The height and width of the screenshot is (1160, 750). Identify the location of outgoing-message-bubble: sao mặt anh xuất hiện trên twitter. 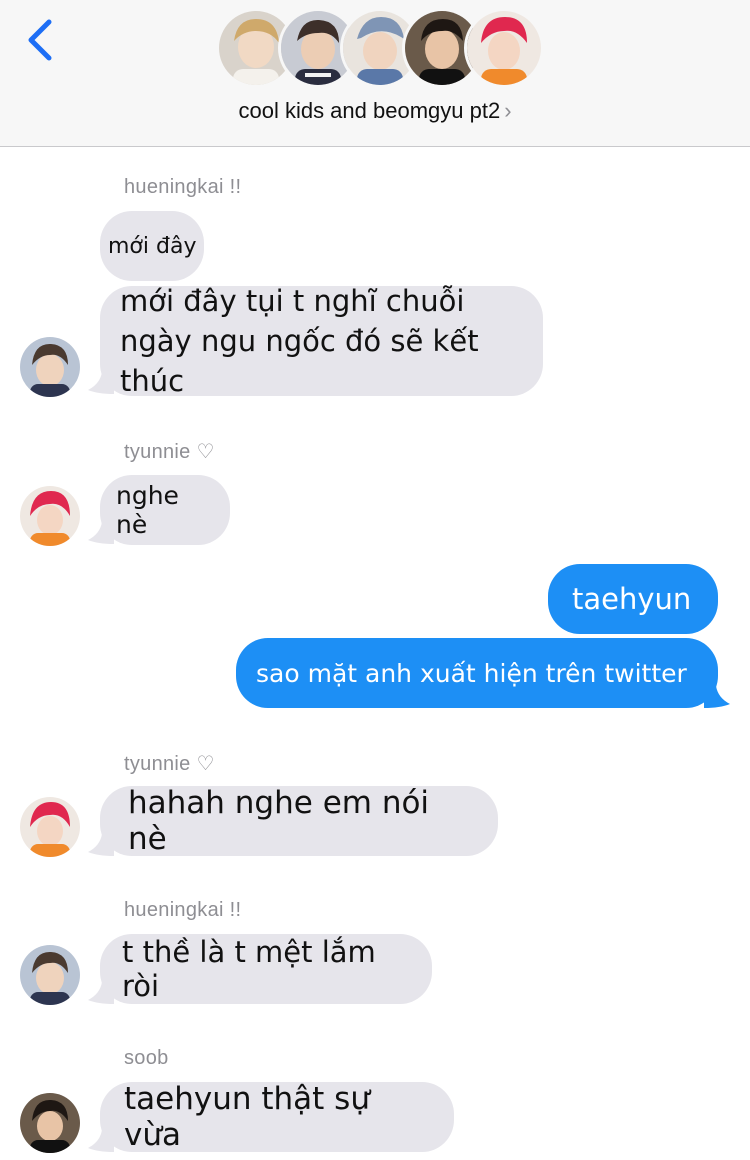
(477, 673).